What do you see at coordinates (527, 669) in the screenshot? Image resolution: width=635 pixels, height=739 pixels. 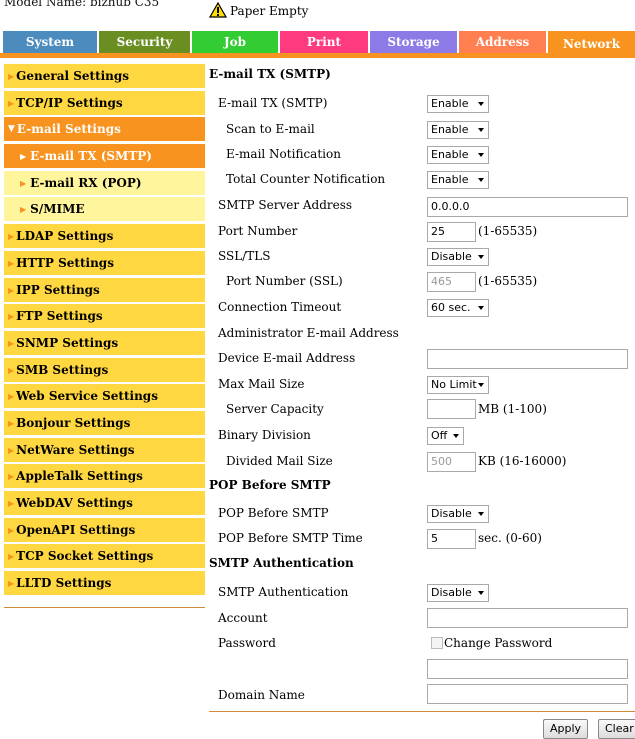 I see `password-input` at bounding box center [527, 669].